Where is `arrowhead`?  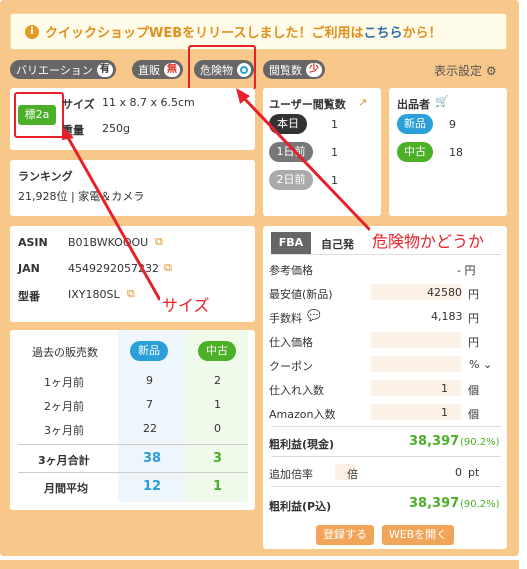
arrowhead is located at coordinates (68, 133).